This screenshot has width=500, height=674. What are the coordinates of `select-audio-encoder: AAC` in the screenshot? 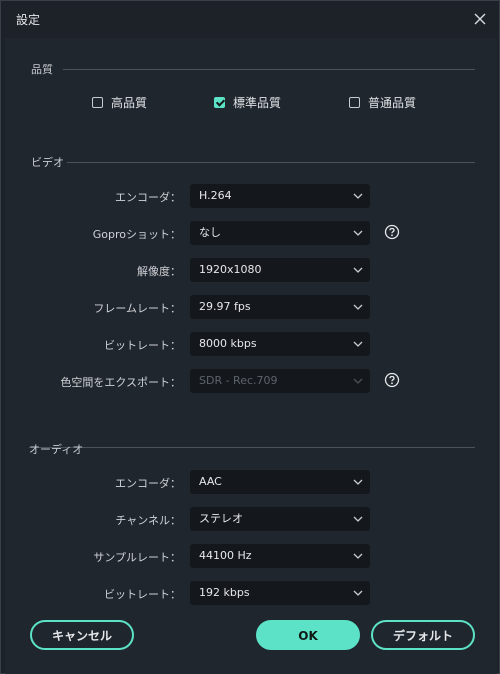 It's located at (280, 482).